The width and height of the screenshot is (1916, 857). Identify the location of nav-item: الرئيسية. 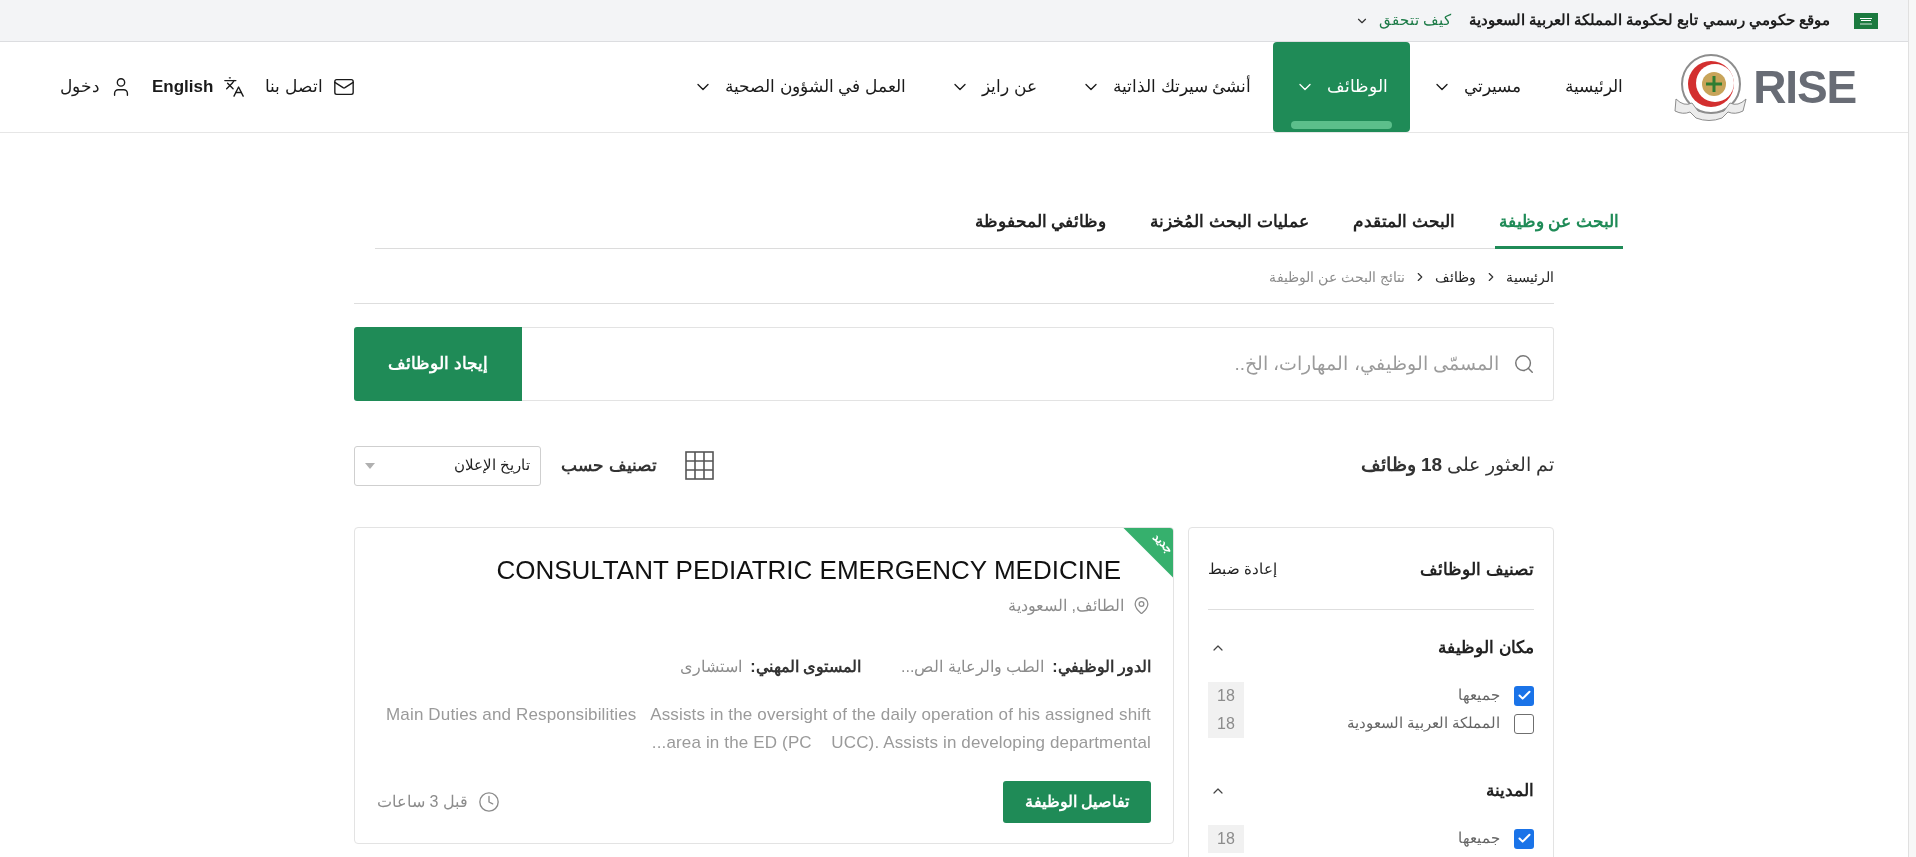
(1594, 87).